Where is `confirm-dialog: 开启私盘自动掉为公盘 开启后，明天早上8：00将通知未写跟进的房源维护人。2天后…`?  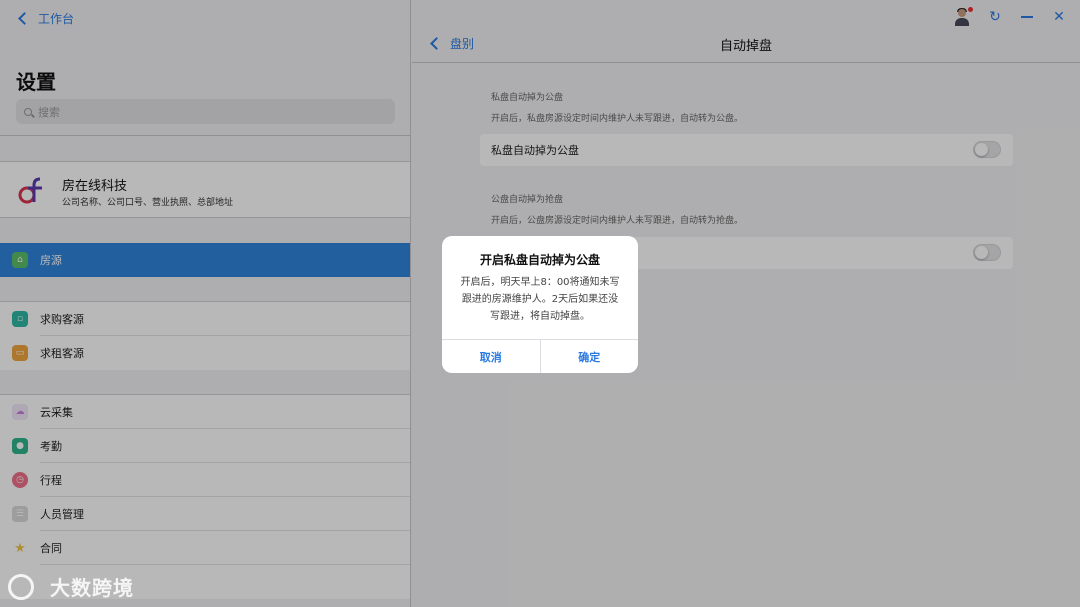
confirm-dialog: 开启私盘自动掉为公盘 开启后，明天早上8：00将通知未写跟进的房源维护人。2天后… is located at coordinates (540, 304).